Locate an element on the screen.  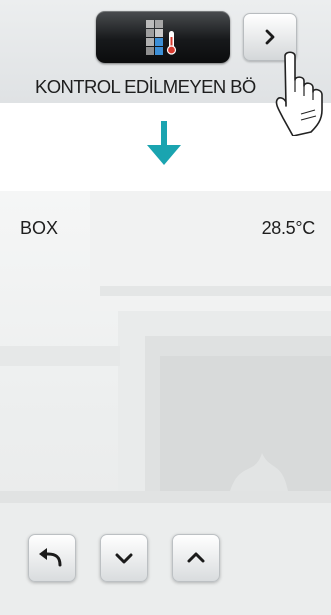
unmanaged-zone-thermometer-icon is located at coordinates (161, 37).